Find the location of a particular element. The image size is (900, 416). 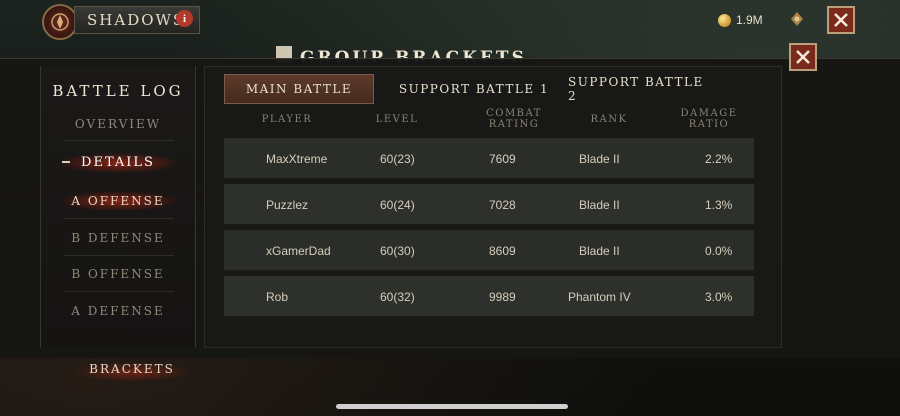

table-row: Rob 60(32) 9989 Phantom IV 3.0% is located at coordinates (489, 297).